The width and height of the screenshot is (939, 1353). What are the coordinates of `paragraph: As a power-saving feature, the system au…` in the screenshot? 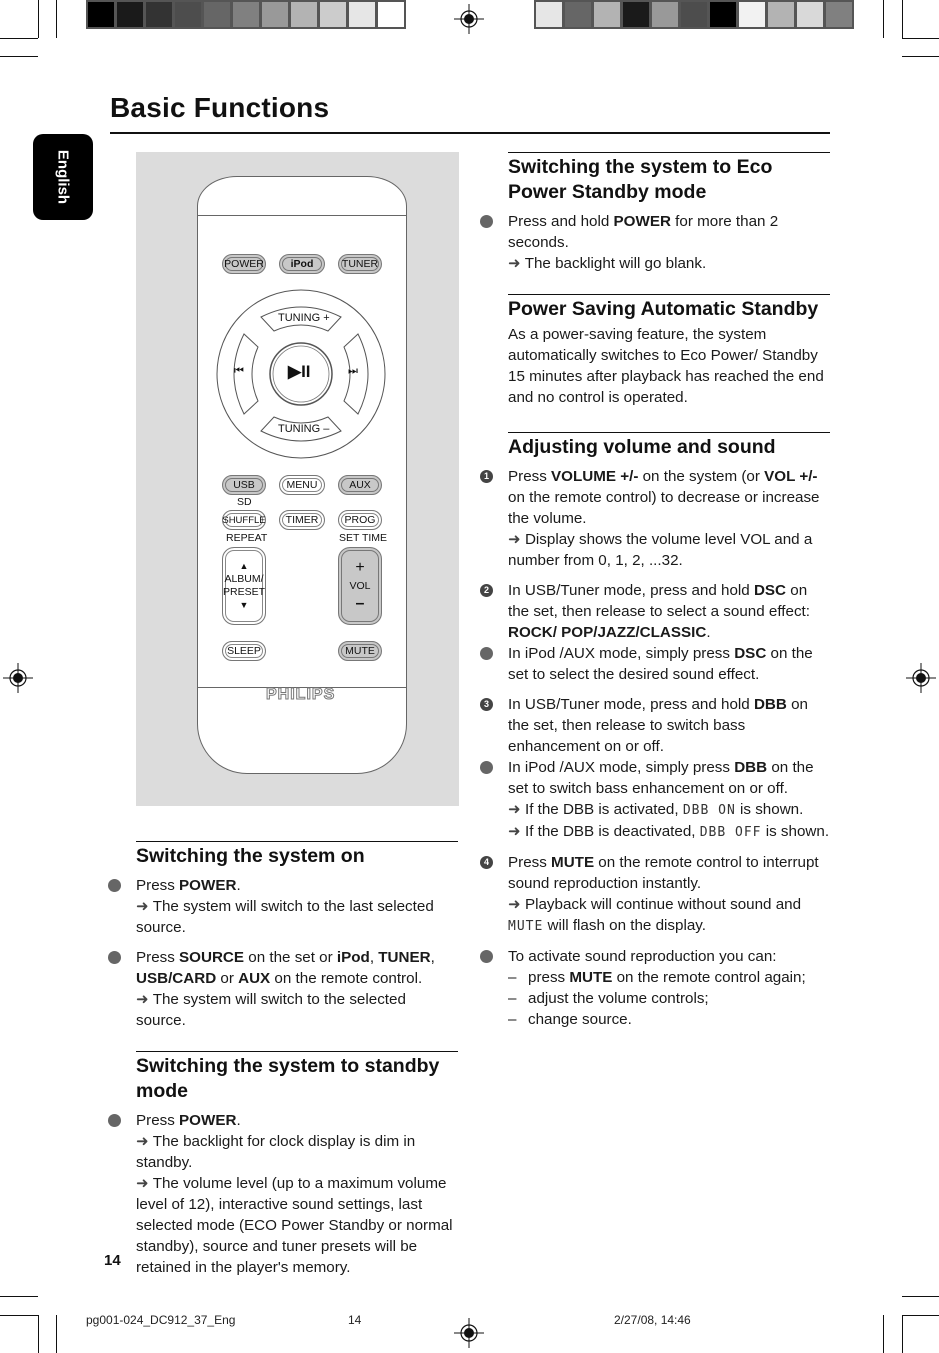 It's located at (666, 366).